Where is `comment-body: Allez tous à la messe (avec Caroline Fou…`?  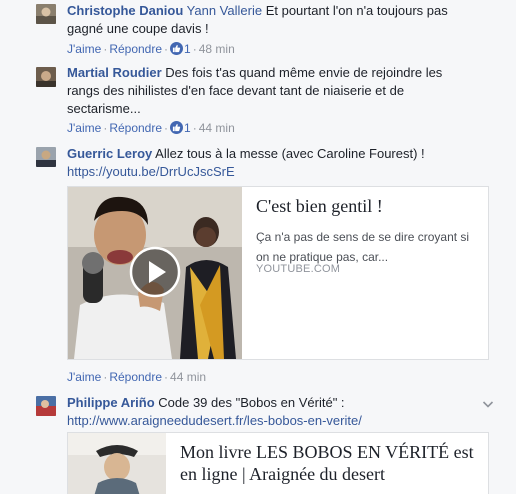
comment-body: Allez tous à la messe (avec Caroline Fou… is located at coordinates (288, 153).